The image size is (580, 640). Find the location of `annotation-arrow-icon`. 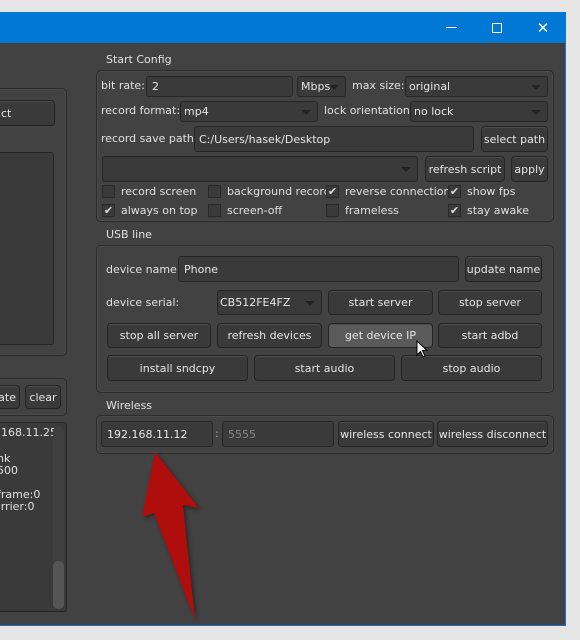

annotation-arrow-icon is located at coordinates (170, 536).